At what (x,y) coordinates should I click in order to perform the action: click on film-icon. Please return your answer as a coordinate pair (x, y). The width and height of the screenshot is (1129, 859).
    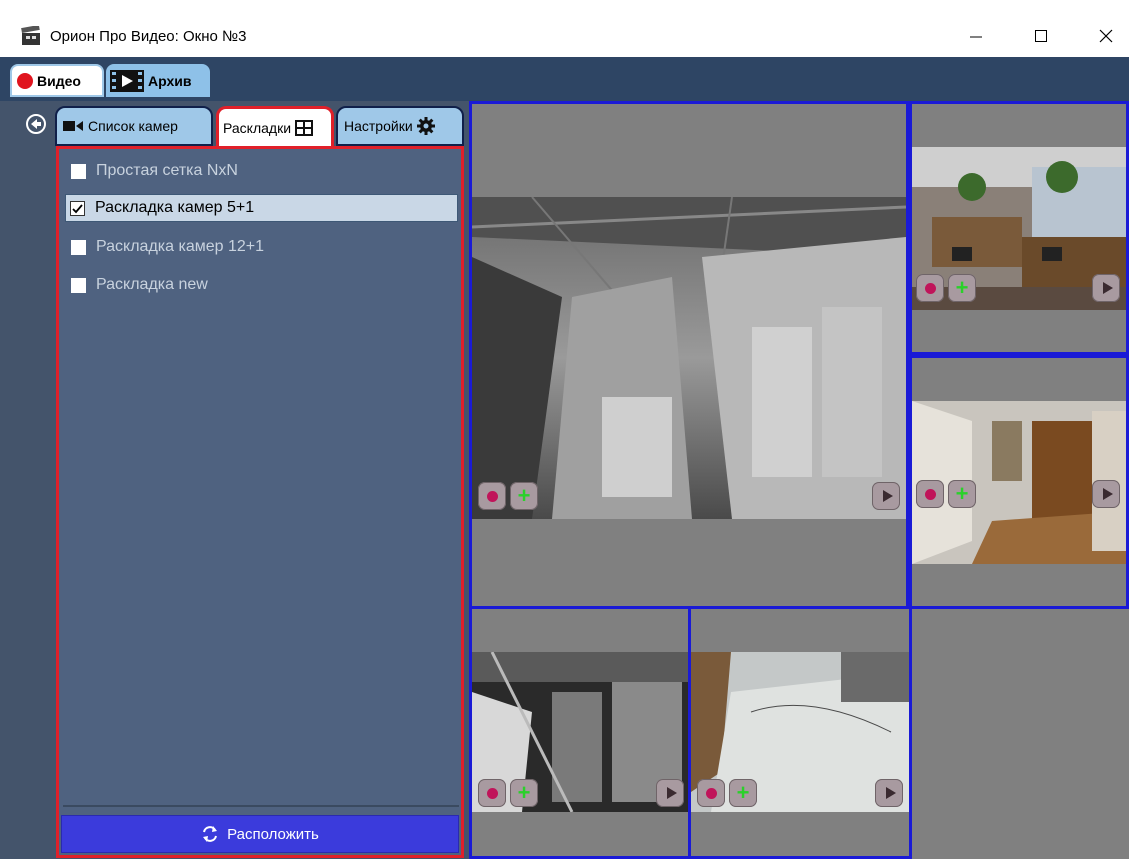
    Looking at the image, I should click on (127, 80).